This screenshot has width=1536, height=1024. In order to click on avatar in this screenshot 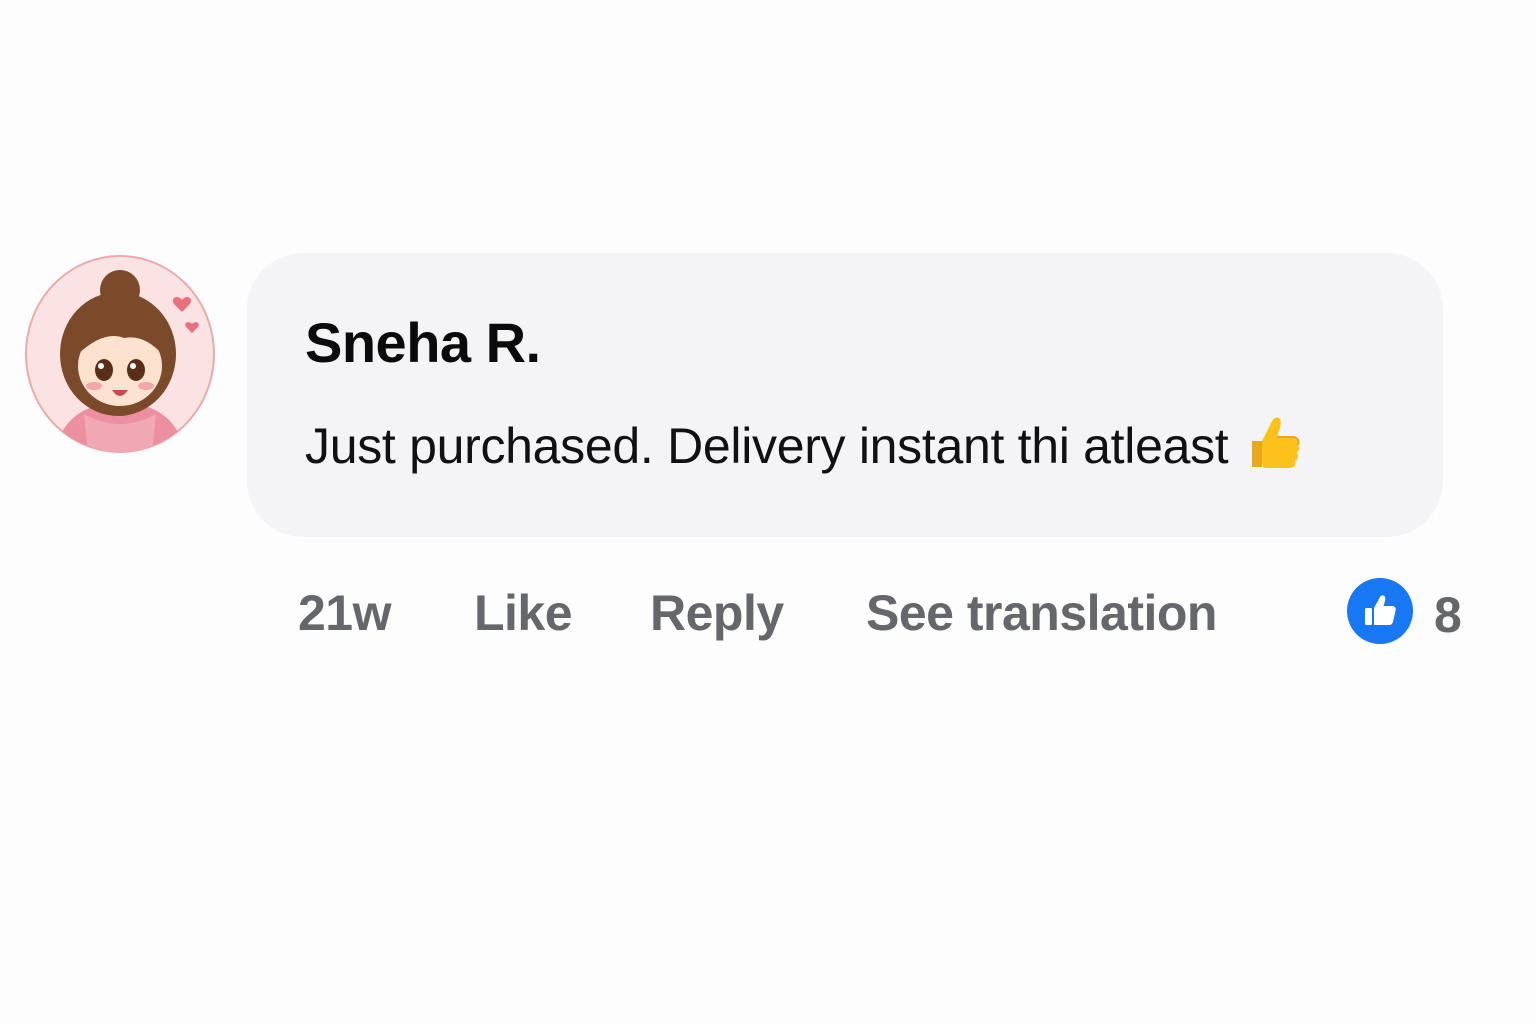, I will do `click(120, 354)`.